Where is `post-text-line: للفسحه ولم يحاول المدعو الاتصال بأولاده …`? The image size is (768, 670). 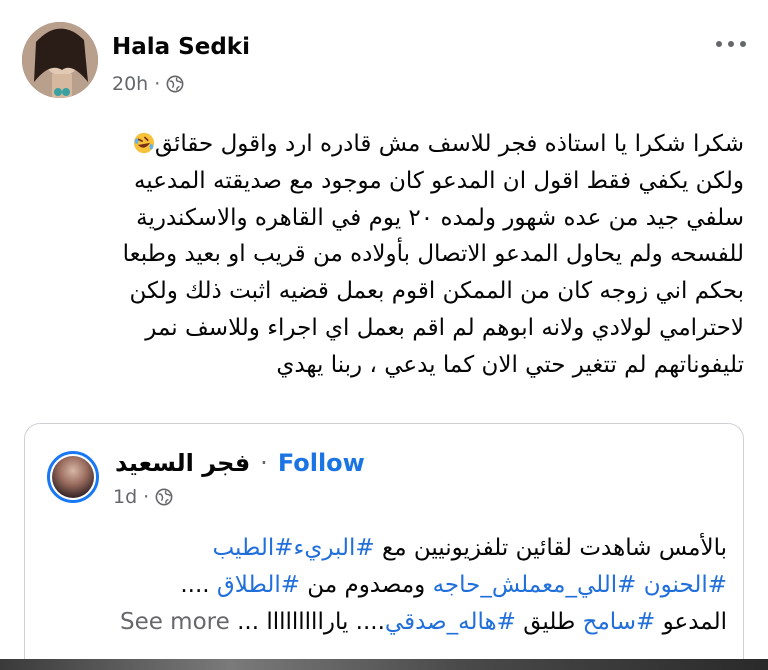
post-text-line: للفسحه ولم يحاول المدعو الاتصال بأولاده … is located at coordinates (433, 254).